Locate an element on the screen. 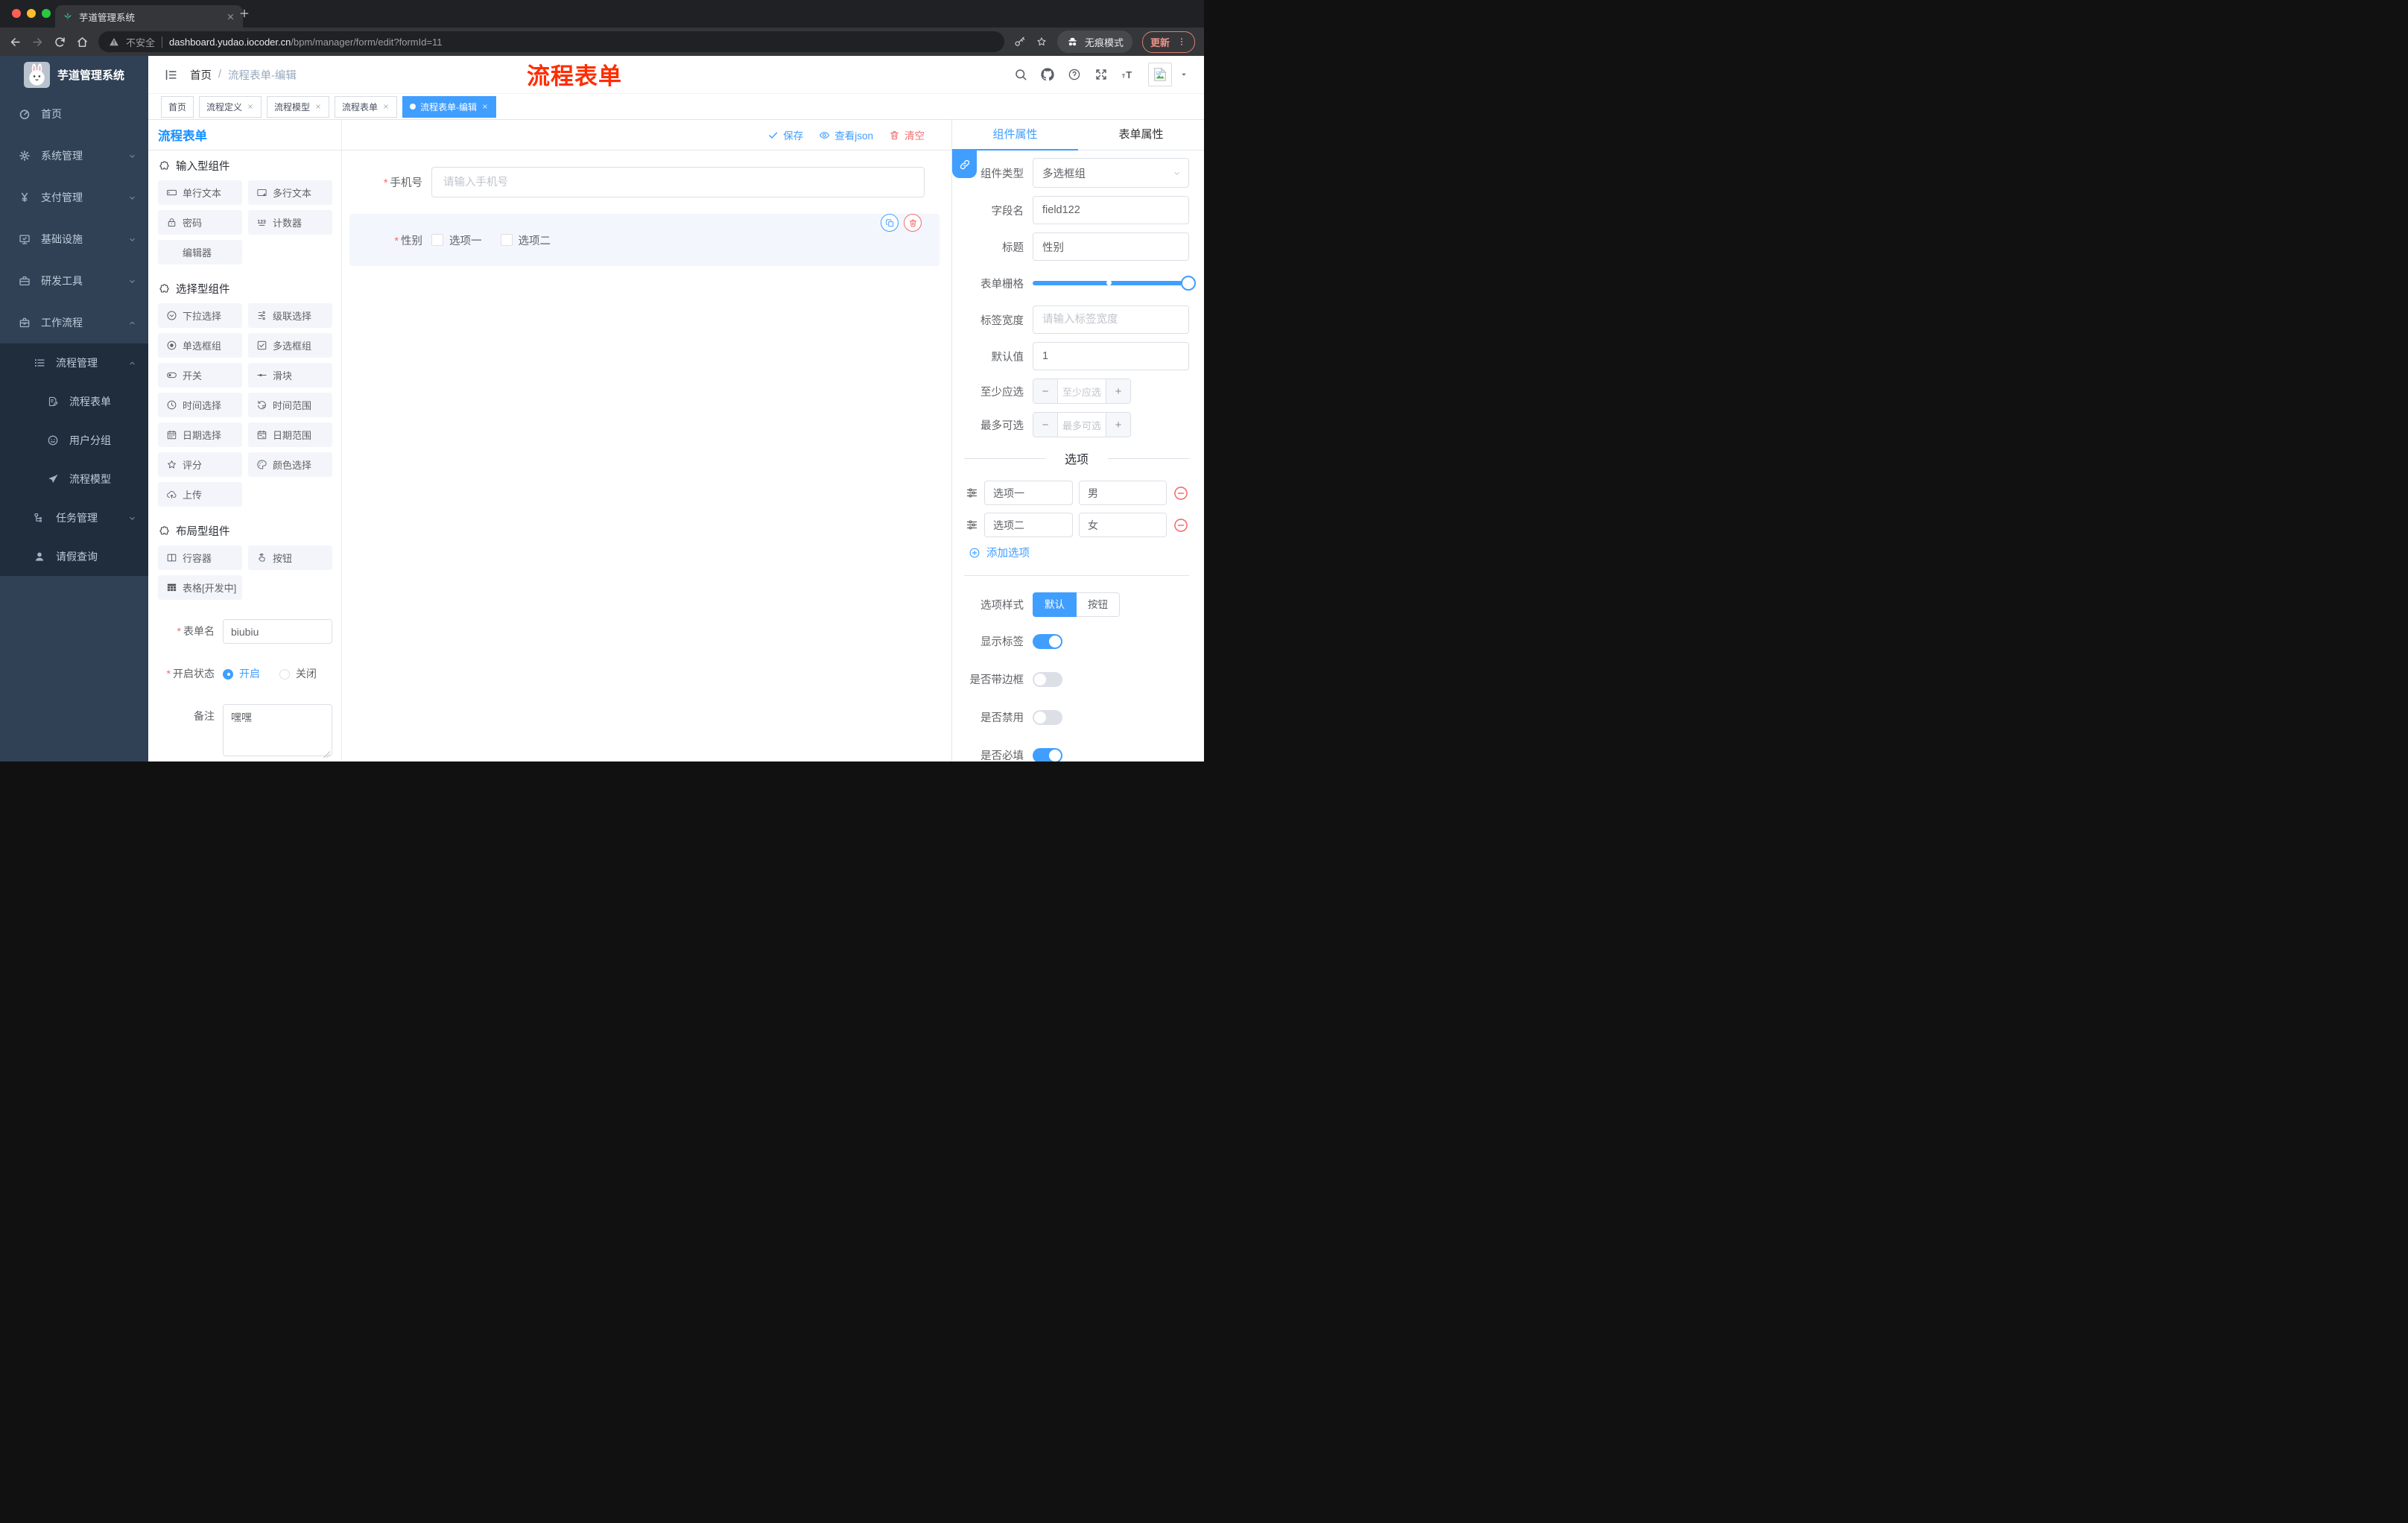 The width and height of the screenshot is (2408, 1523). canvas-body: *手机号 *性别 选项一 选项二 is located at coordinates (646, 457).